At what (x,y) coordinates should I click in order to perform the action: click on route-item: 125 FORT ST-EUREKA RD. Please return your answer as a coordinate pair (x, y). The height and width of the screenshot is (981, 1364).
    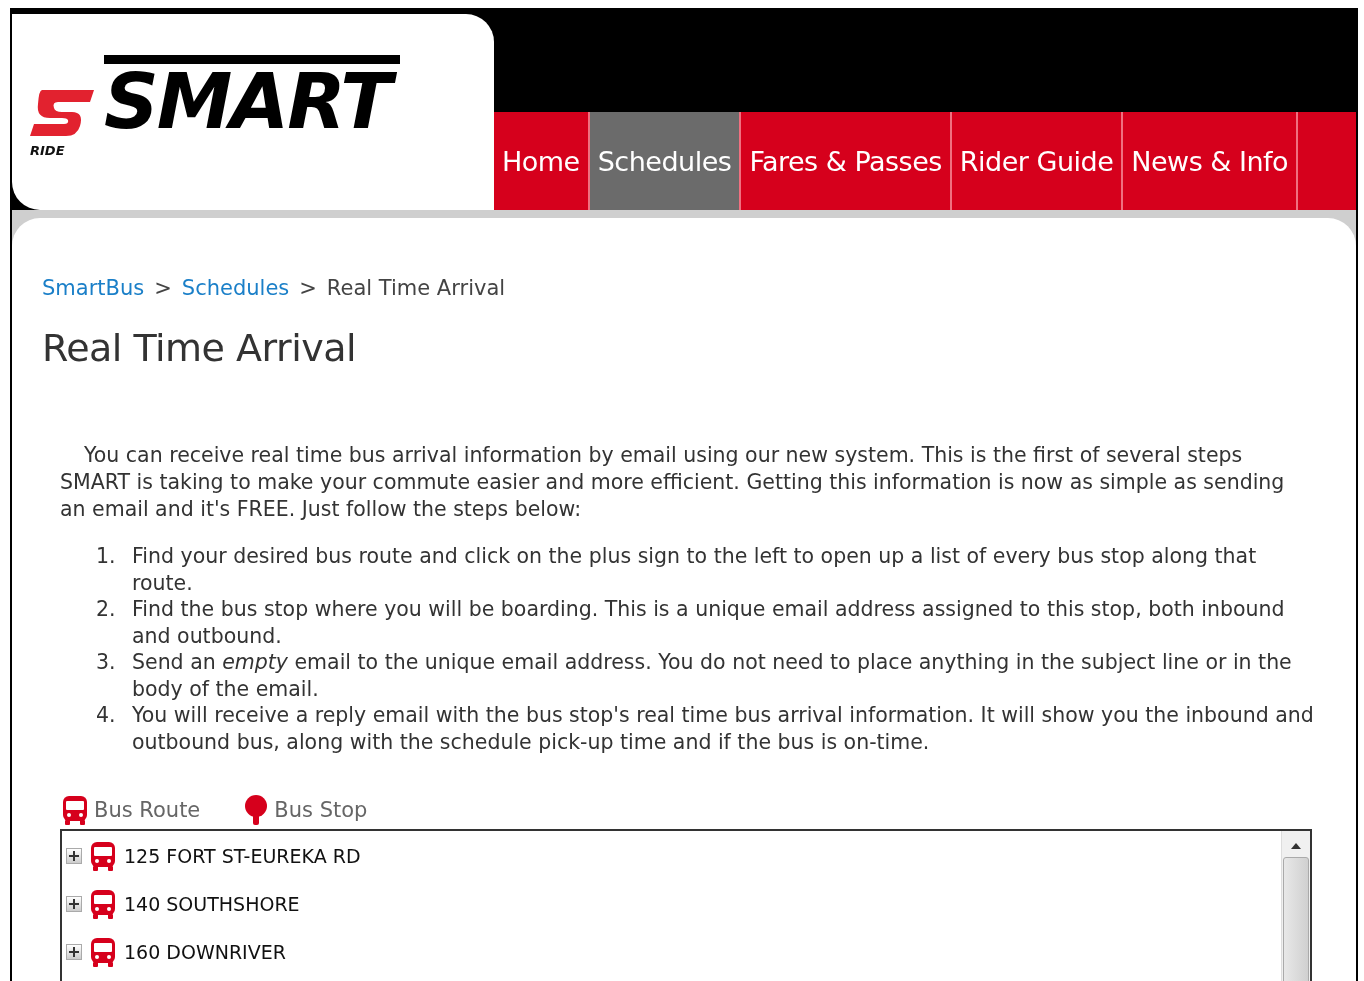
    Looking at the image, I should click on (242, 856).